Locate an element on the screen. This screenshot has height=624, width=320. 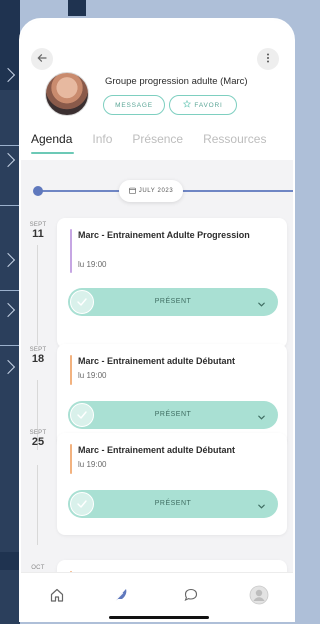
back-button is located at coordinates (42, 59).